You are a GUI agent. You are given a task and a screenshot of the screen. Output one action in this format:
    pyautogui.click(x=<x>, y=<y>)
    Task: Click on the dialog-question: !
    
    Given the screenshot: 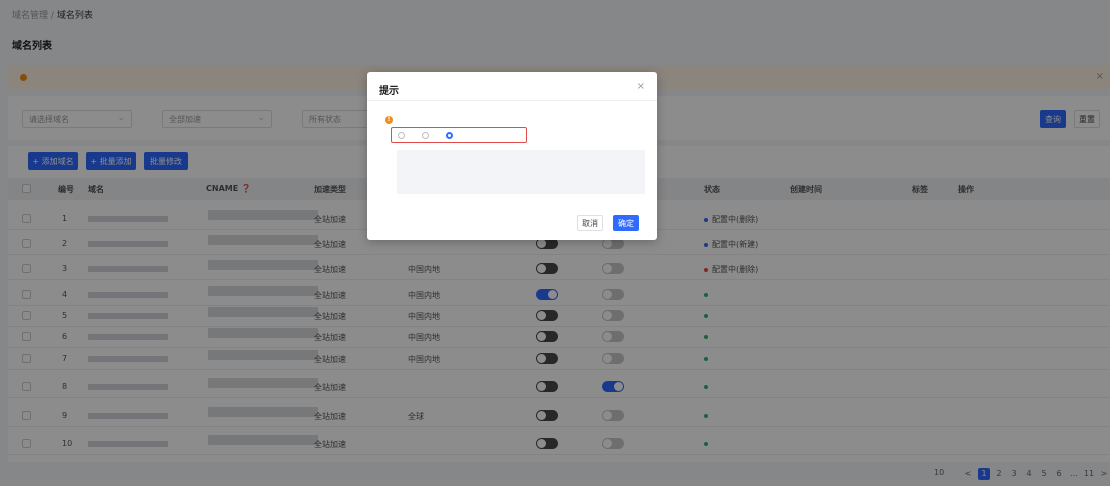 What is the action you would take?
    pyautogui.click(x=392, y=120)
    